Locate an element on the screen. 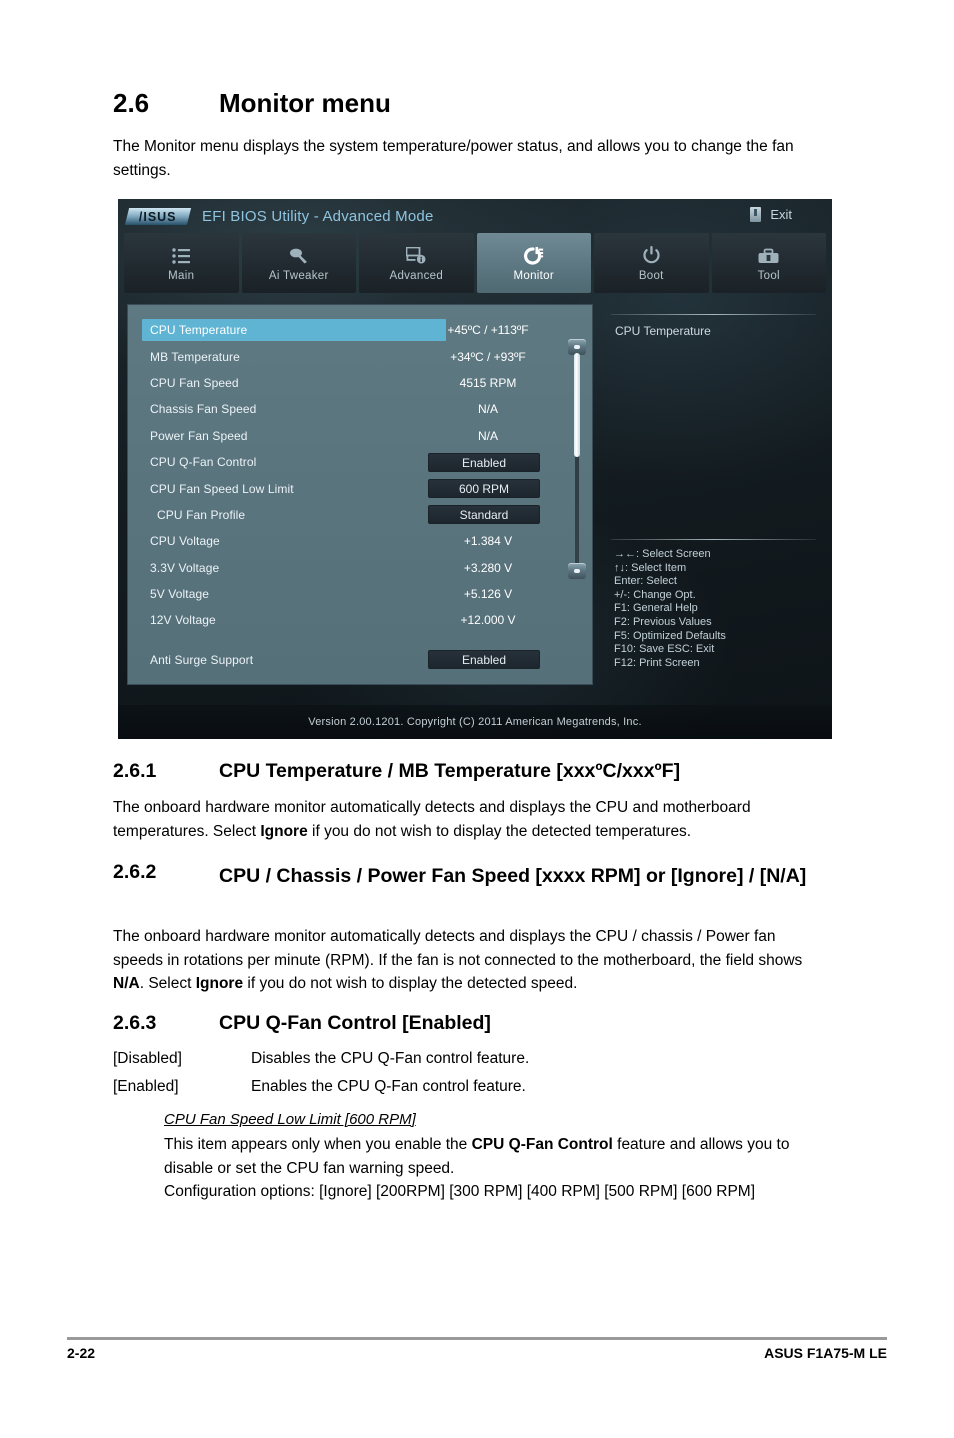 The width and height of the screenshot is (954, 1438). help-key-f5-optimized: F5: Optimized Defaults is located at coordinates (670, 635).